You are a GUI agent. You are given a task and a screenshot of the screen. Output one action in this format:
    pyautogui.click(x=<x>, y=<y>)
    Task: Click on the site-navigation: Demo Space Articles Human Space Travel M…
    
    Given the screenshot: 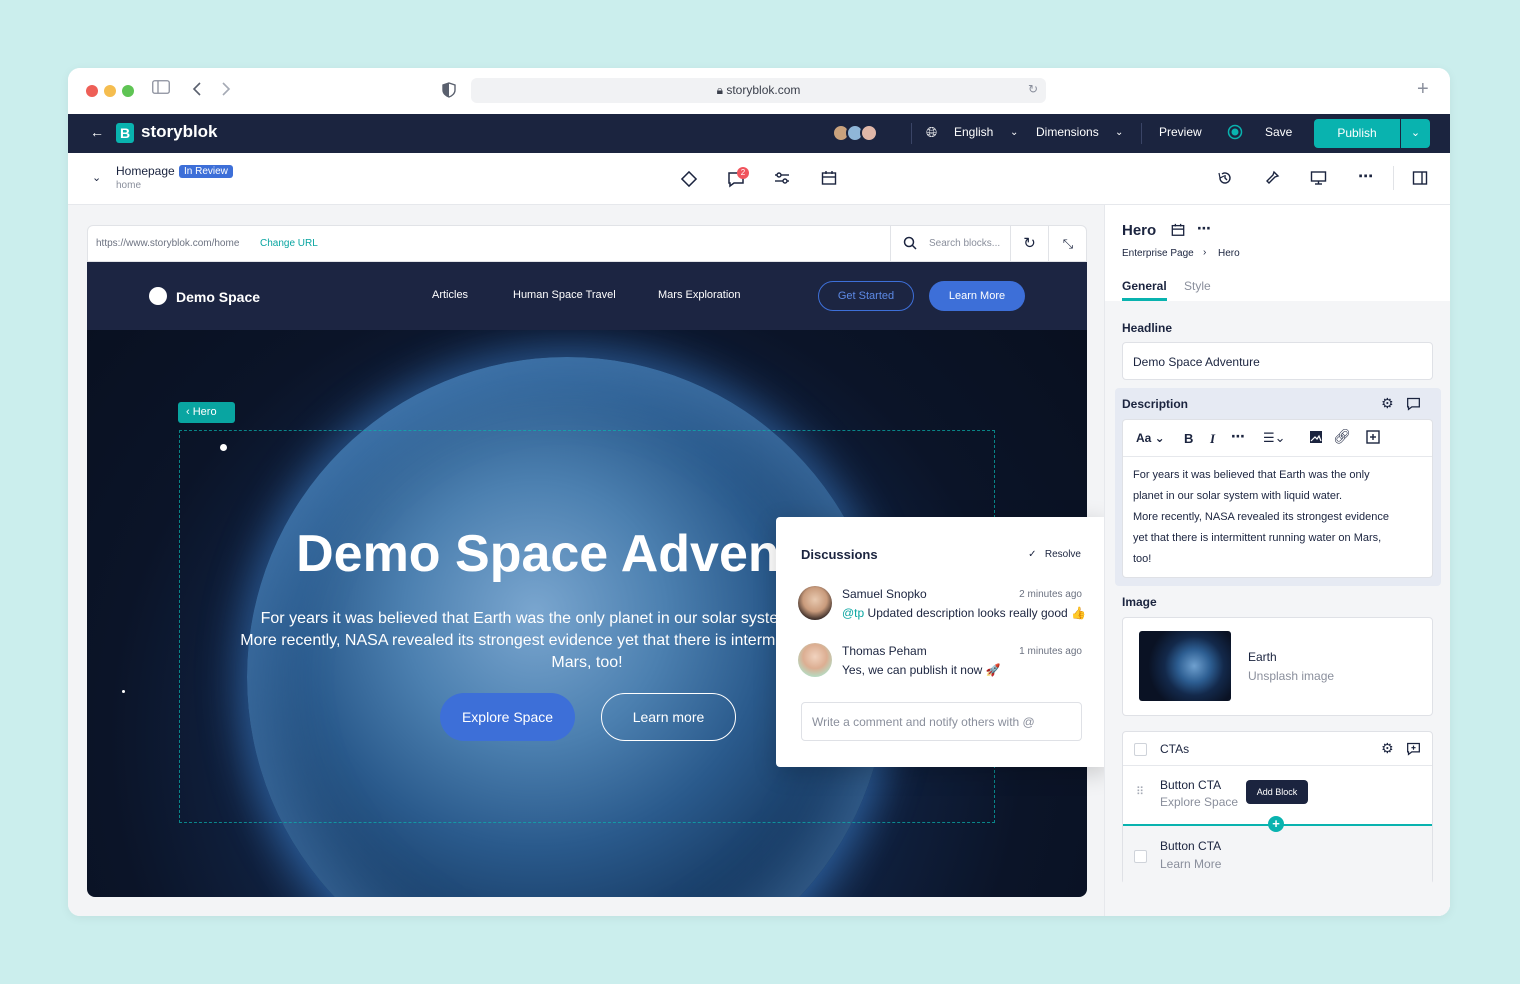 What is the action you would take?
    pyautogui.click(x=587, y=296)
    